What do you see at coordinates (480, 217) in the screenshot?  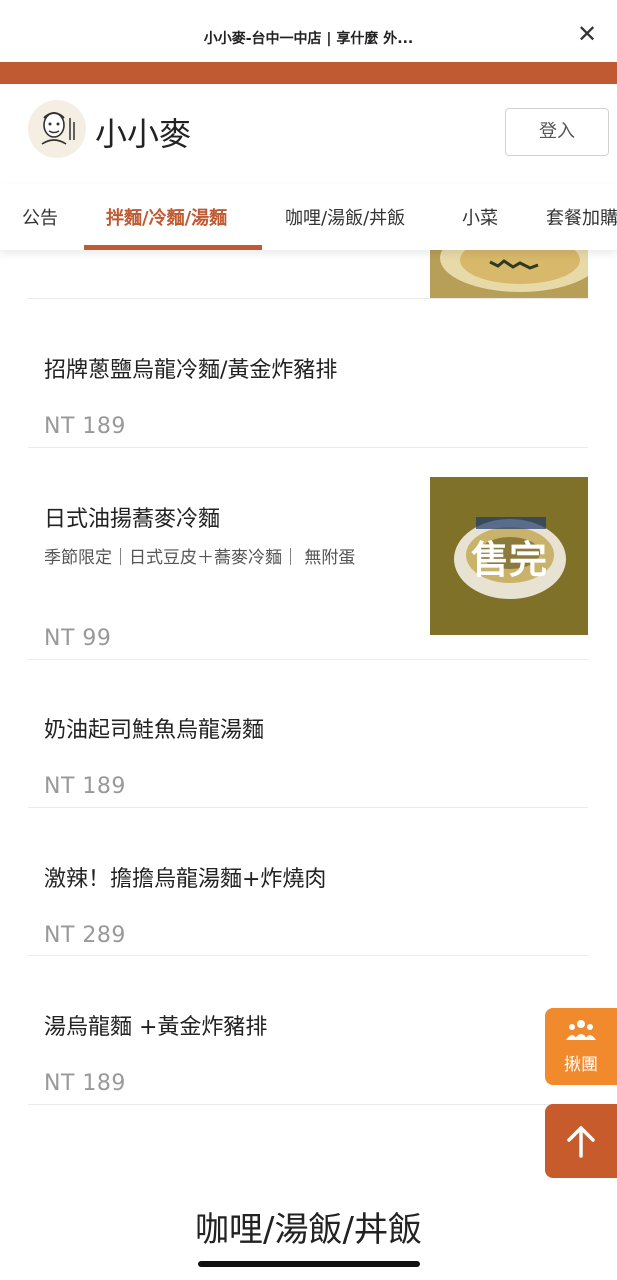 I see `tab-side-dishes: 小菜` at bounding box center [480, 217].